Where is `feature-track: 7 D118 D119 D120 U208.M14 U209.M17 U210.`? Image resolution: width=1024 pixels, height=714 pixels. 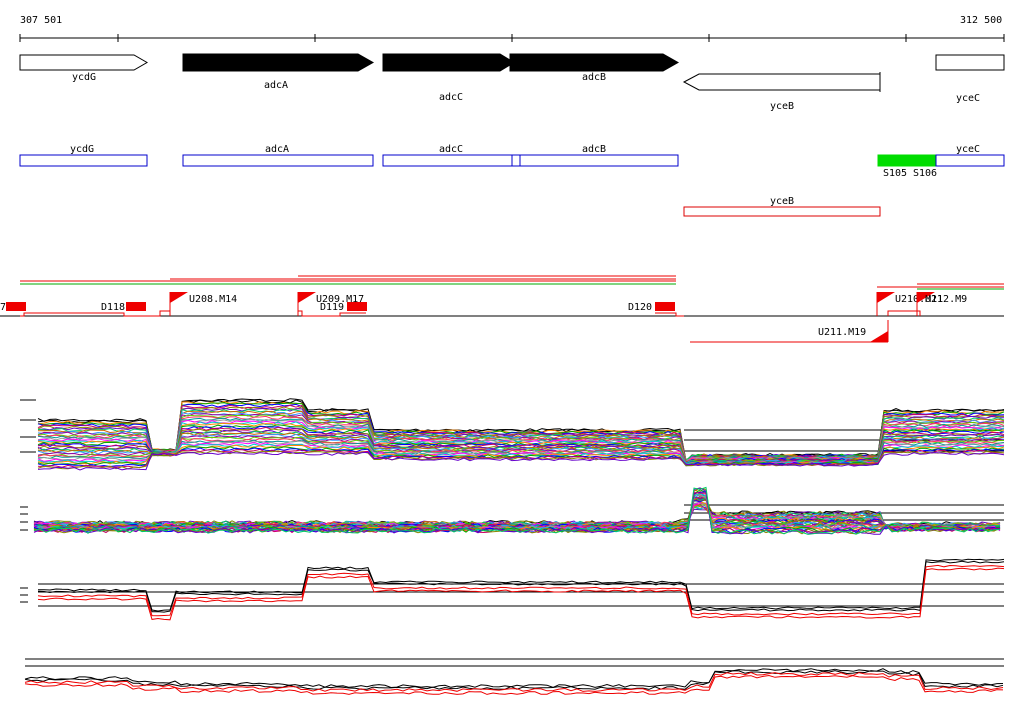
feature-track: 7 D118 D119 D120 U208.M14 U209.M17 U210. is located at coordinates (502, 309).